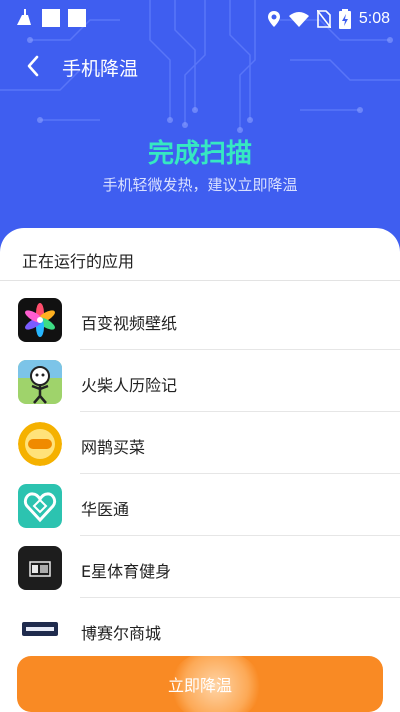 Image resolution: width=400 pixels, height=712 pixels. I want to click on clock: 5:08, so click(374, 18).